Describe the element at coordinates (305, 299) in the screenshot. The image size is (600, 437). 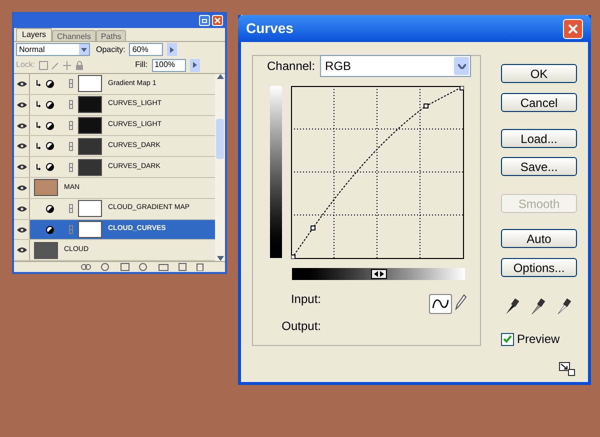
I see `input-label: Input:` at that location.